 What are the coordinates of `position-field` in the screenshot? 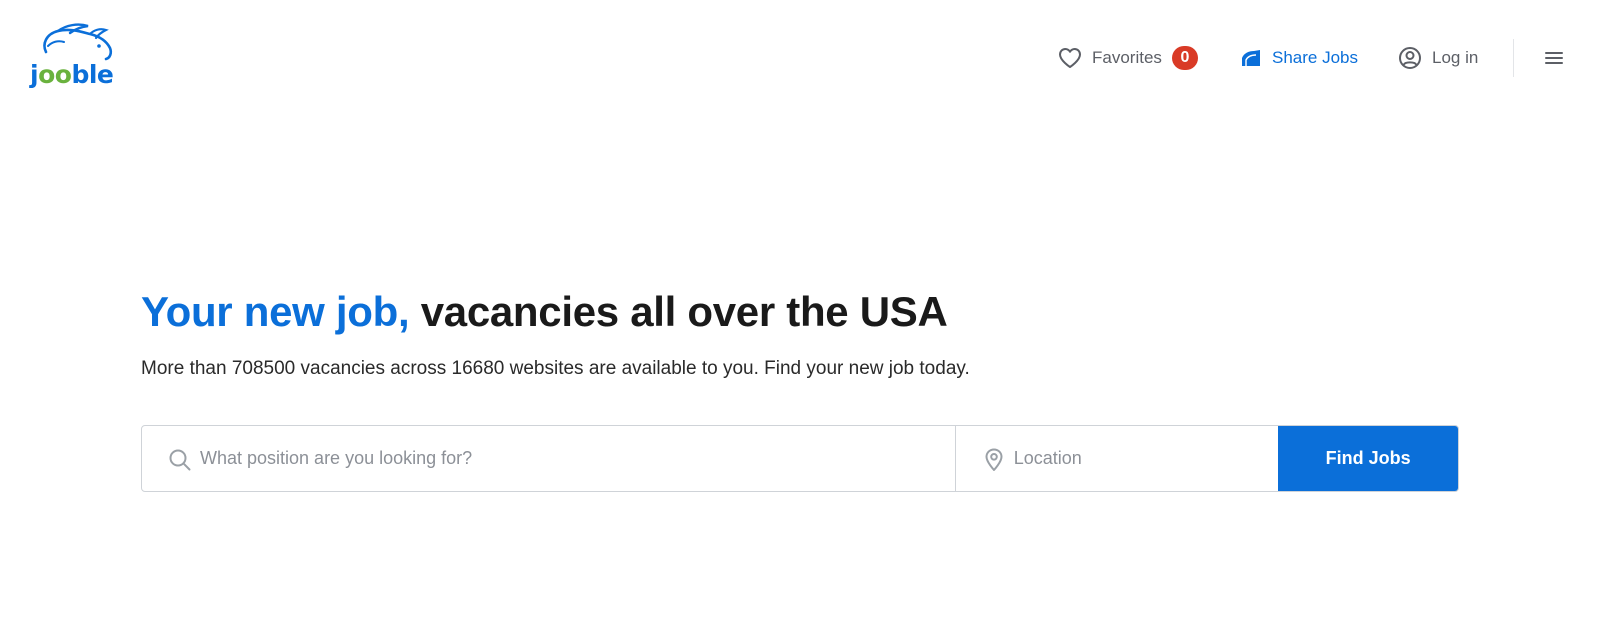 It's located at (549, 458).